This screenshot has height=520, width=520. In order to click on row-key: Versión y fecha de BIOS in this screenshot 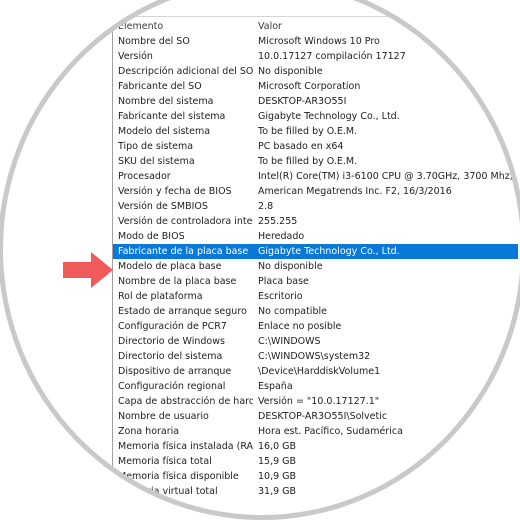, I will do `click(175, 191)`.